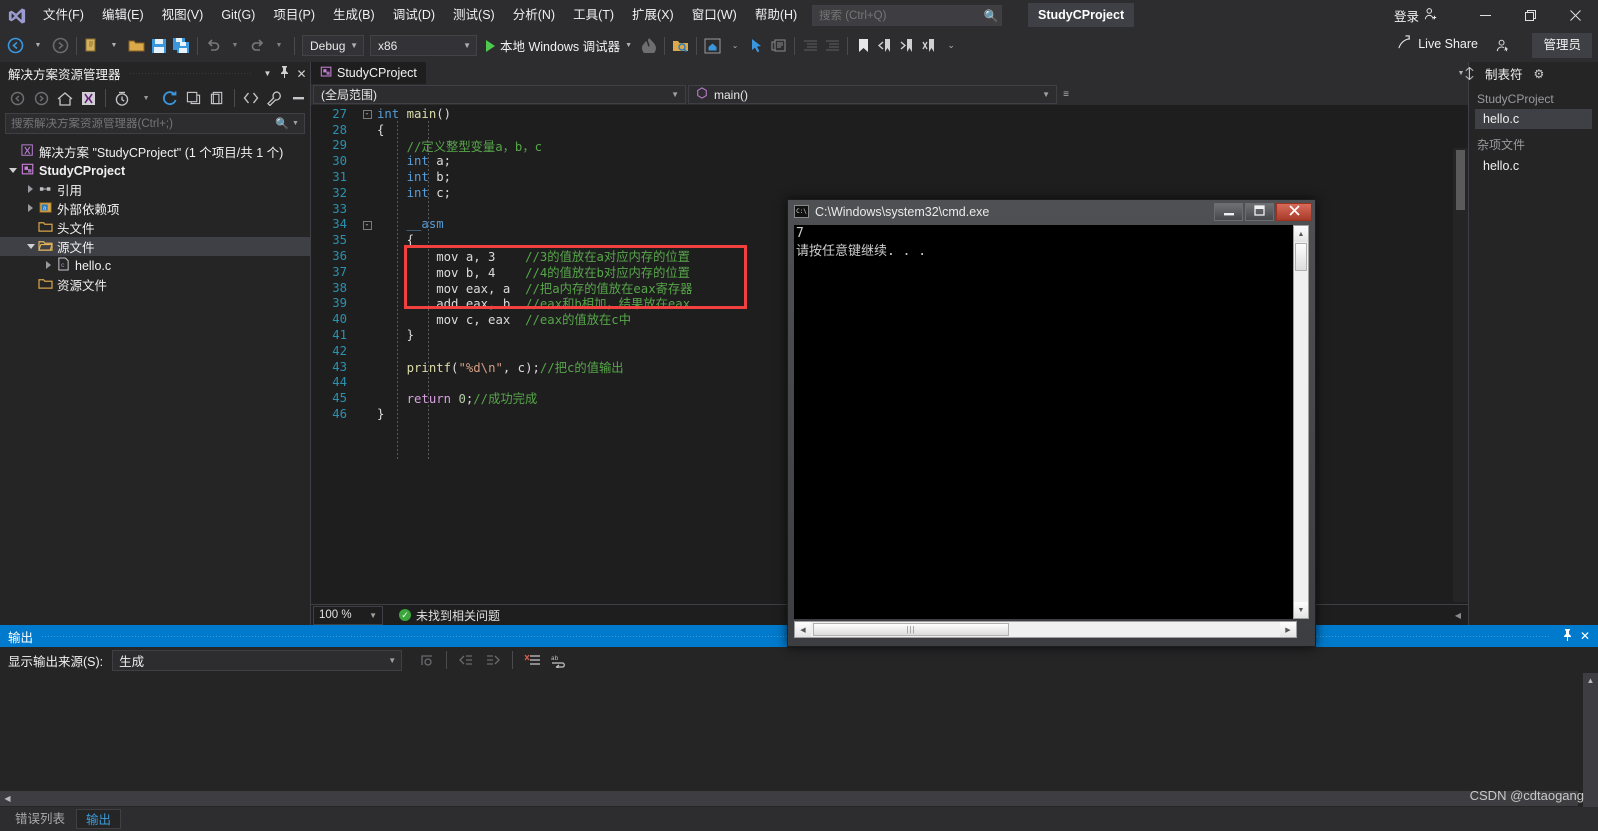 Image resolution: width=1598 pixels, height=831 pixels. I want to click on comment-icon, so click(779, 46).